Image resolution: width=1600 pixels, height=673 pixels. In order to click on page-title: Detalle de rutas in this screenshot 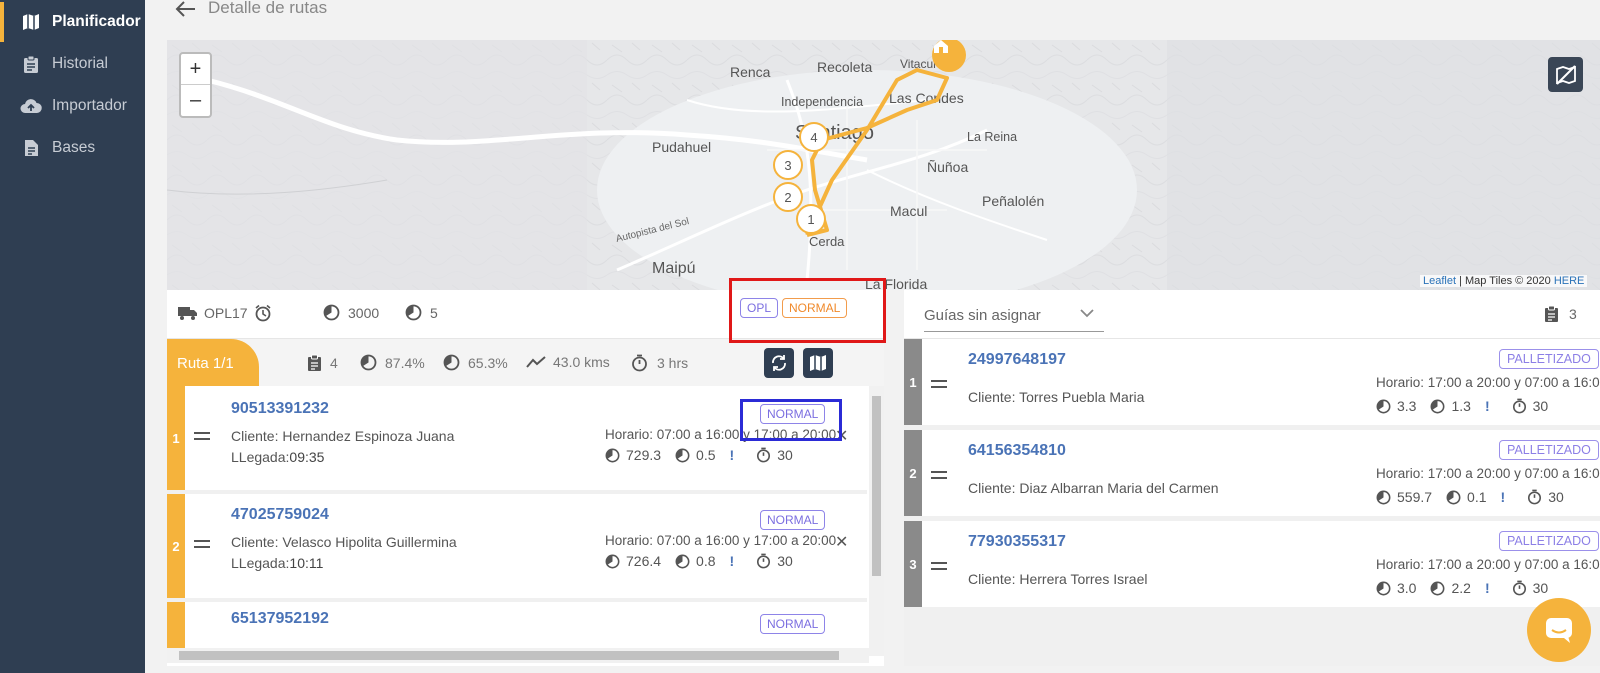, I will do `click(268, 8)`.